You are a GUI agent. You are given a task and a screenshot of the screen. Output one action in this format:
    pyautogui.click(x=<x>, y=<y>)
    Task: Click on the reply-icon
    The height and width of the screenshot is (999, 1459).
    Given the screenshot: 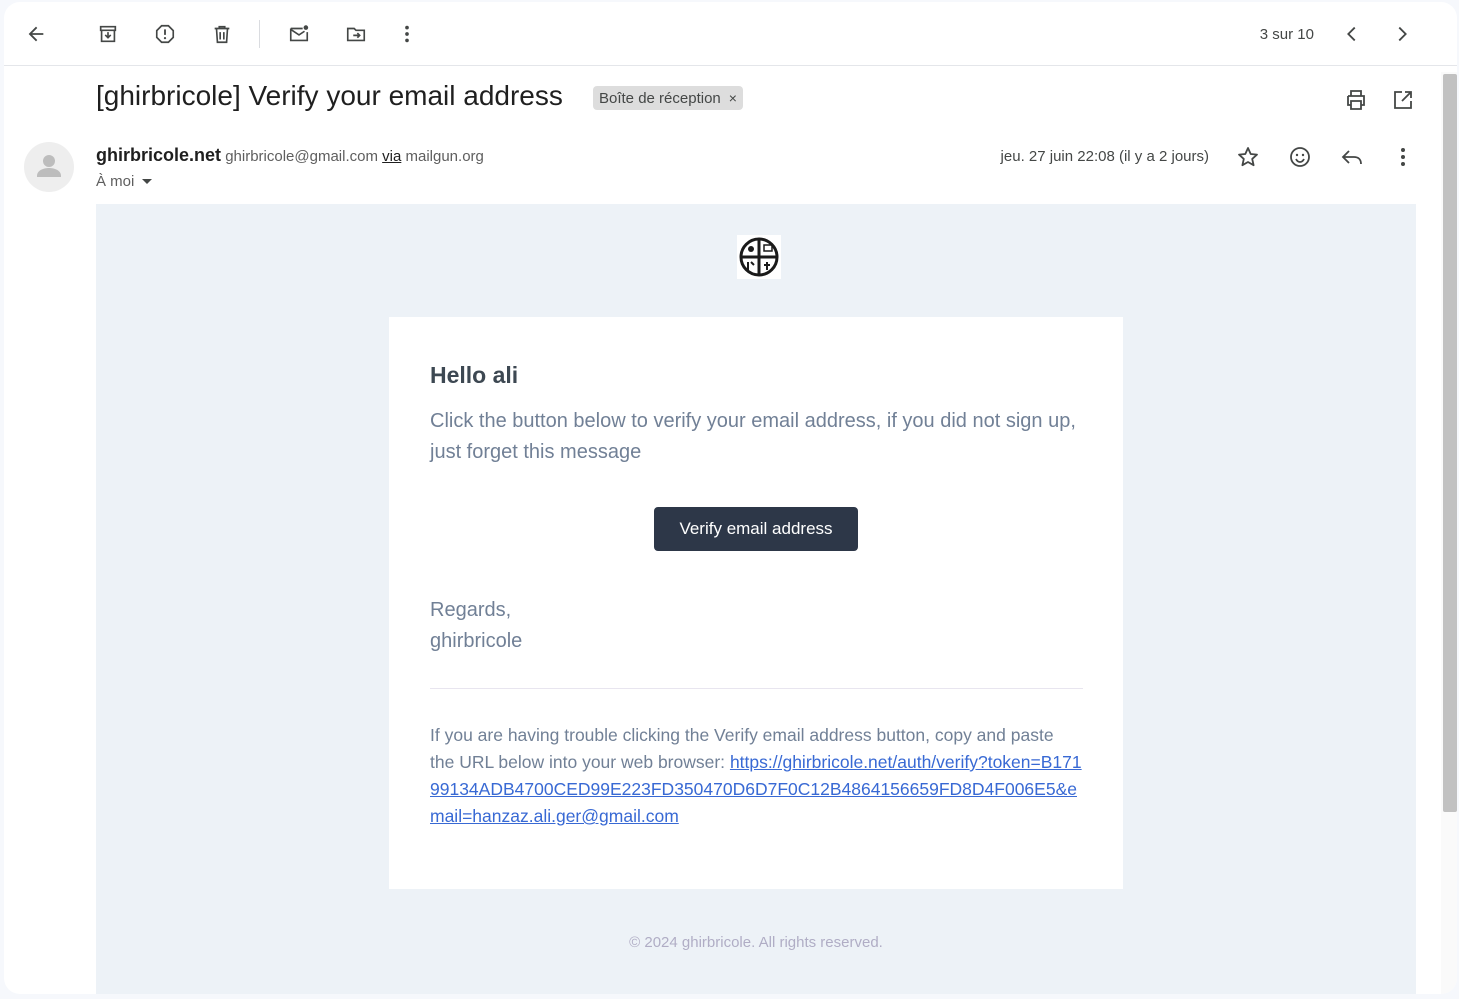 What is the action you would take?
    pyautogui.click(x=1351, y=157)
    